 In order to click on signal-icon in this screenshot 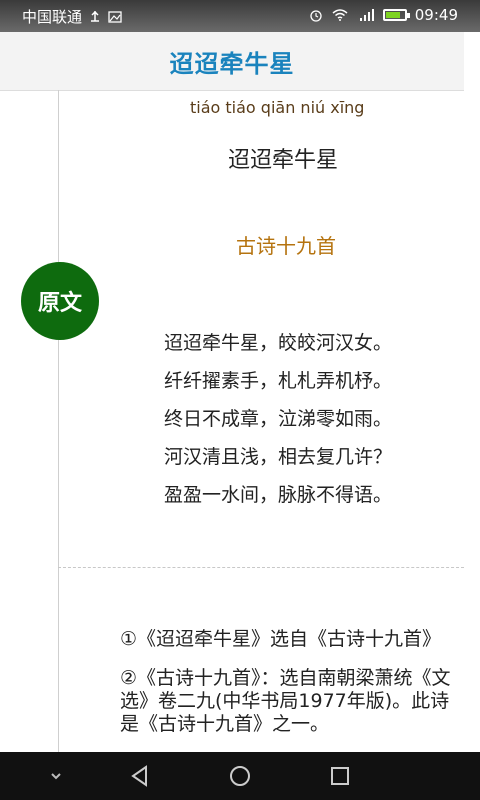, I will do `click(366, 15)`.